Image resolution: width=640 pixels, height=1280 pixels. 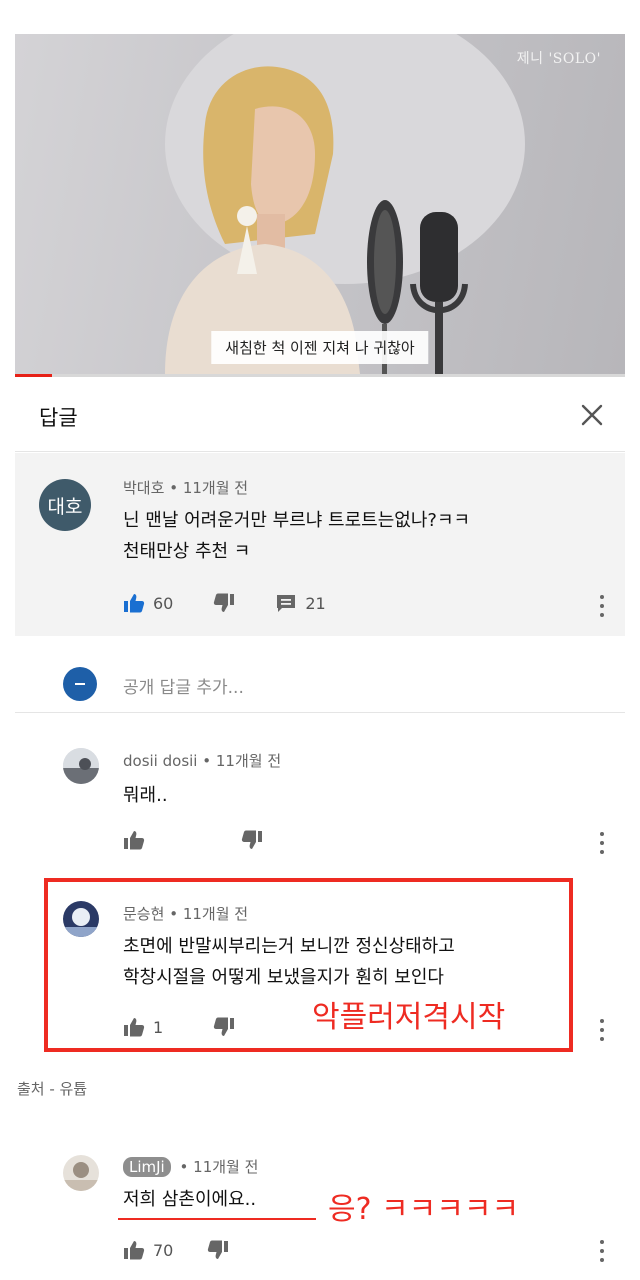 I want to click on avatar: 대호, so click(x=65, y=505).